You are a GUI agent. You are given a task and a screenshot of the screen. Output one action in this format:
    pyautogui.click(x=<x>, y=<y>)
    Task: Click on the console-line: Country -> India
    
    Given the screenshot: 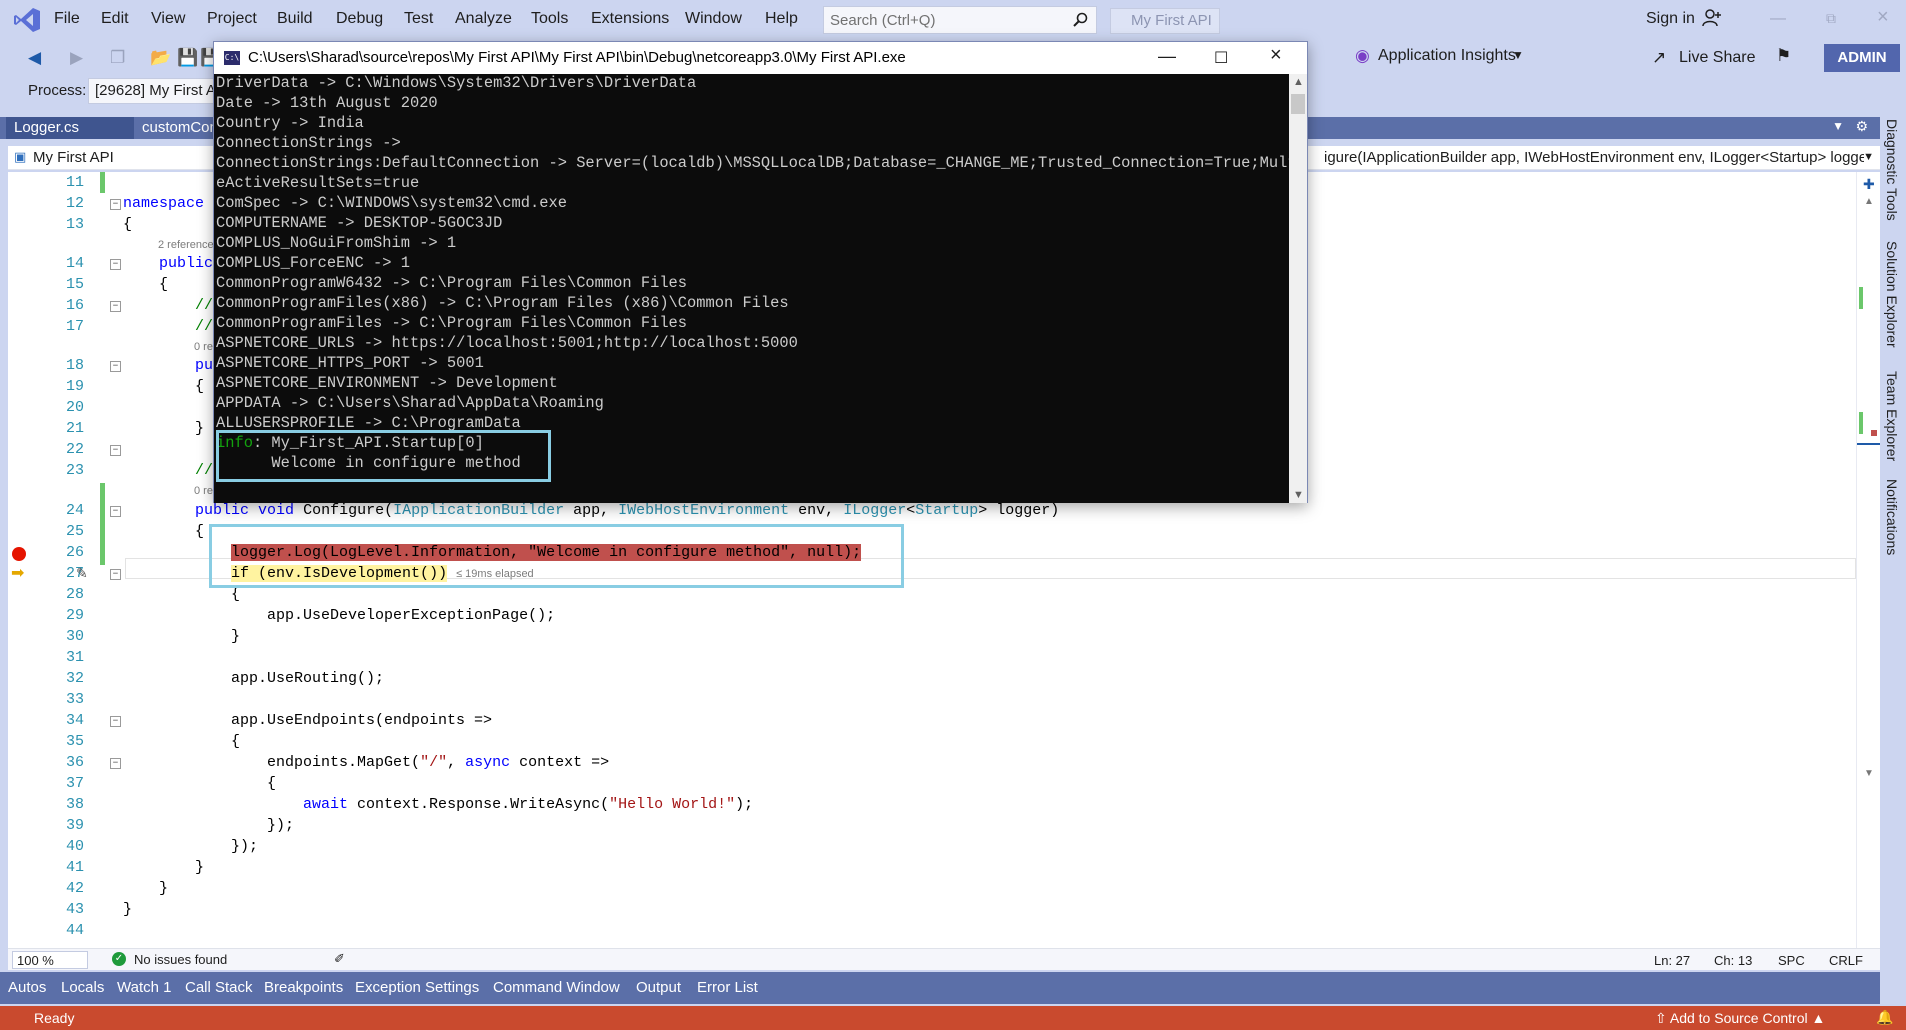 What is the action you would take?
    pyautogui.click(x=290, y=123)
    